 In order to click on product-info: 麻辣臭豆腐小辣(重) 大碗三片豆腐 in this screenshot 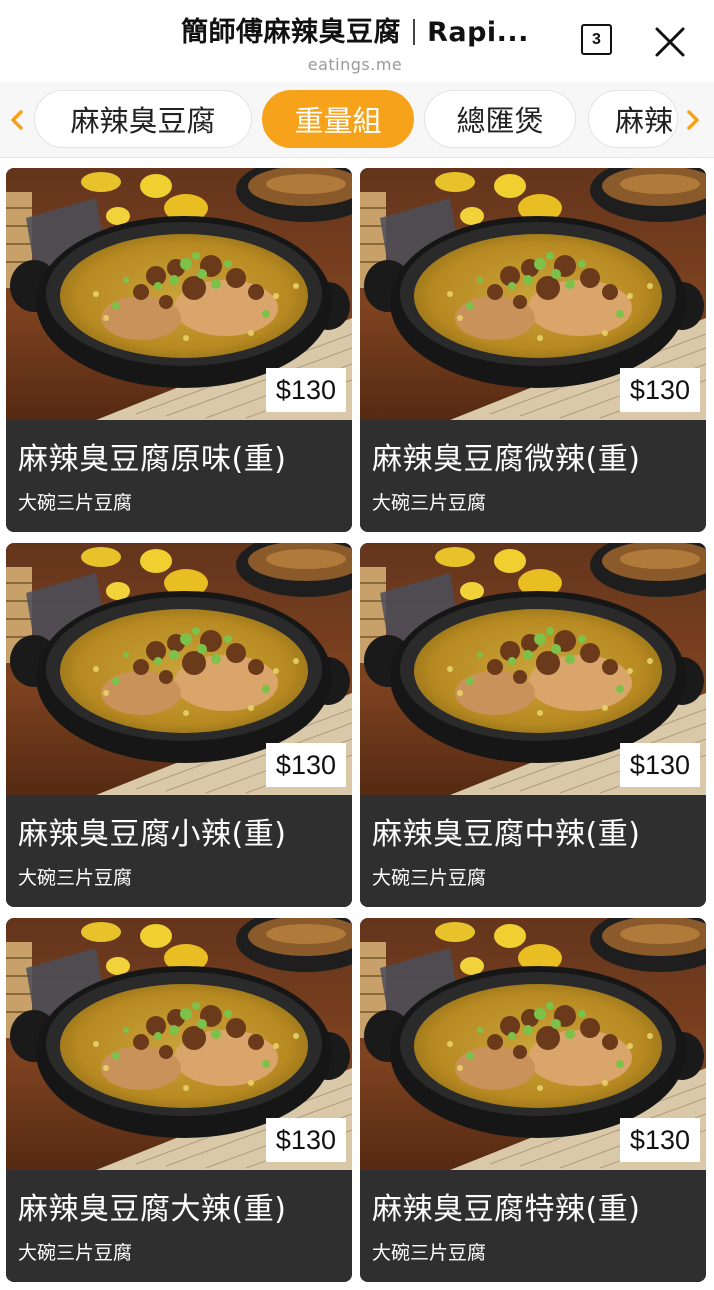, I will do `click(179, 851)`.